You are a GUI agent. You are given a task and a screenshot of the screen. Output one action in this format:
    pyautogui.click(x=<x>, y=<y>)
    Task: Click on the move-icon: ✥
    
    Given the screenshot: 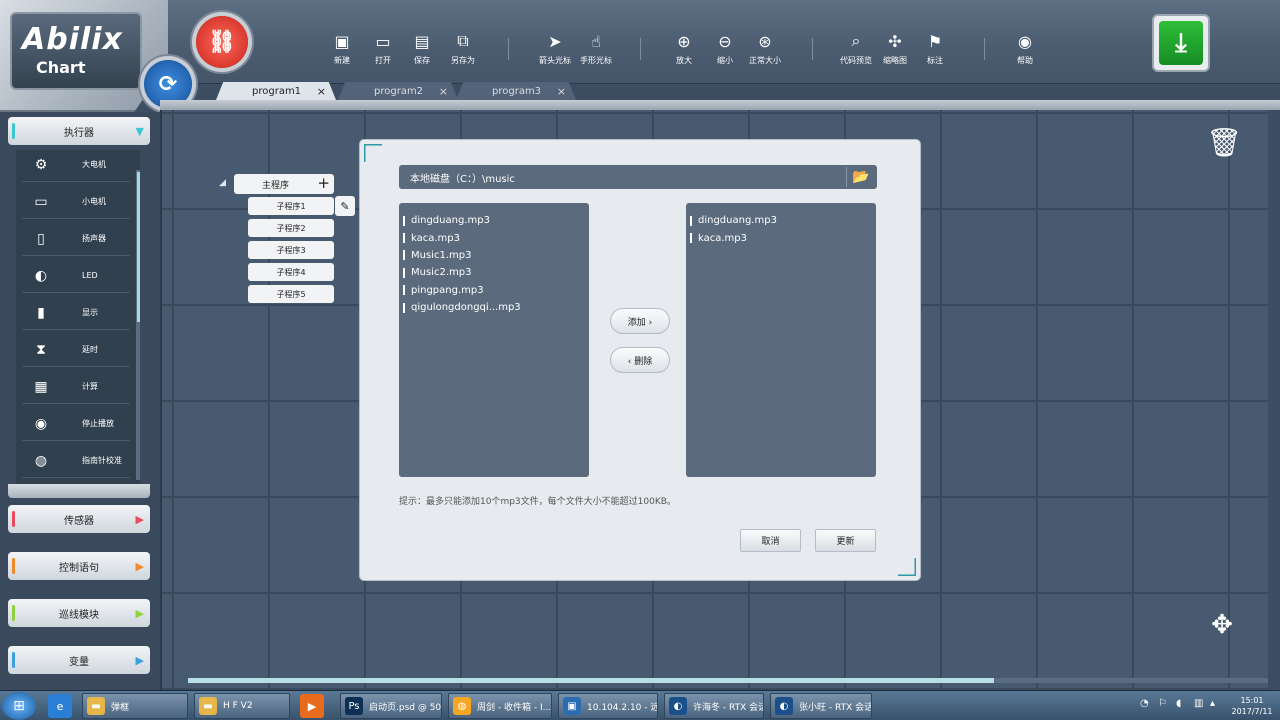 What is the action you would take?
    pyautogui.click(x=1222, y=625)
    